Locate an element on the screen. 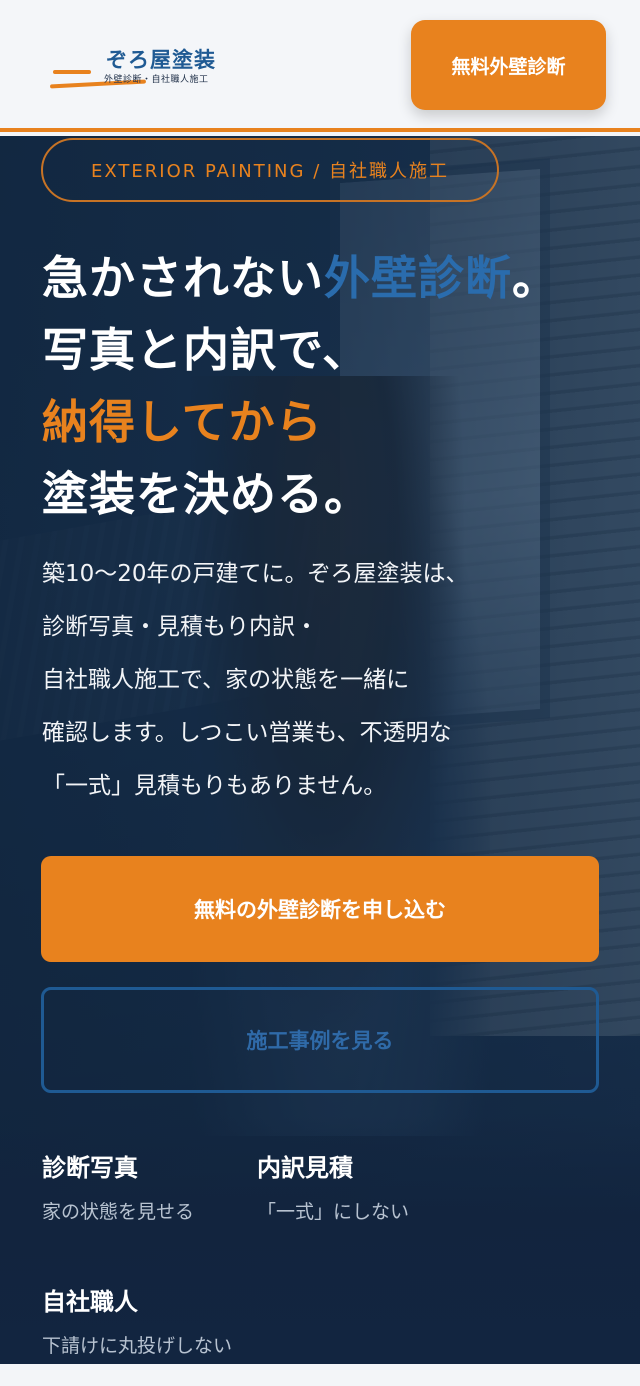  page-bottom-band is located at coordinates (320, 1375).